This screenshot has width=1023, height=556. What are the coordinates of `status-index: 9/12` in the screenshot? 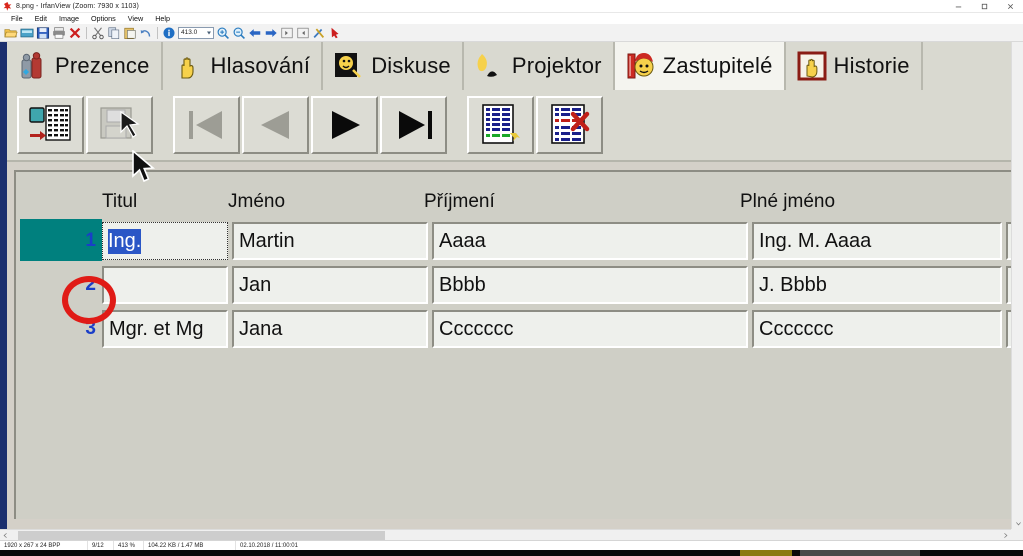 It's located at (101, 545).